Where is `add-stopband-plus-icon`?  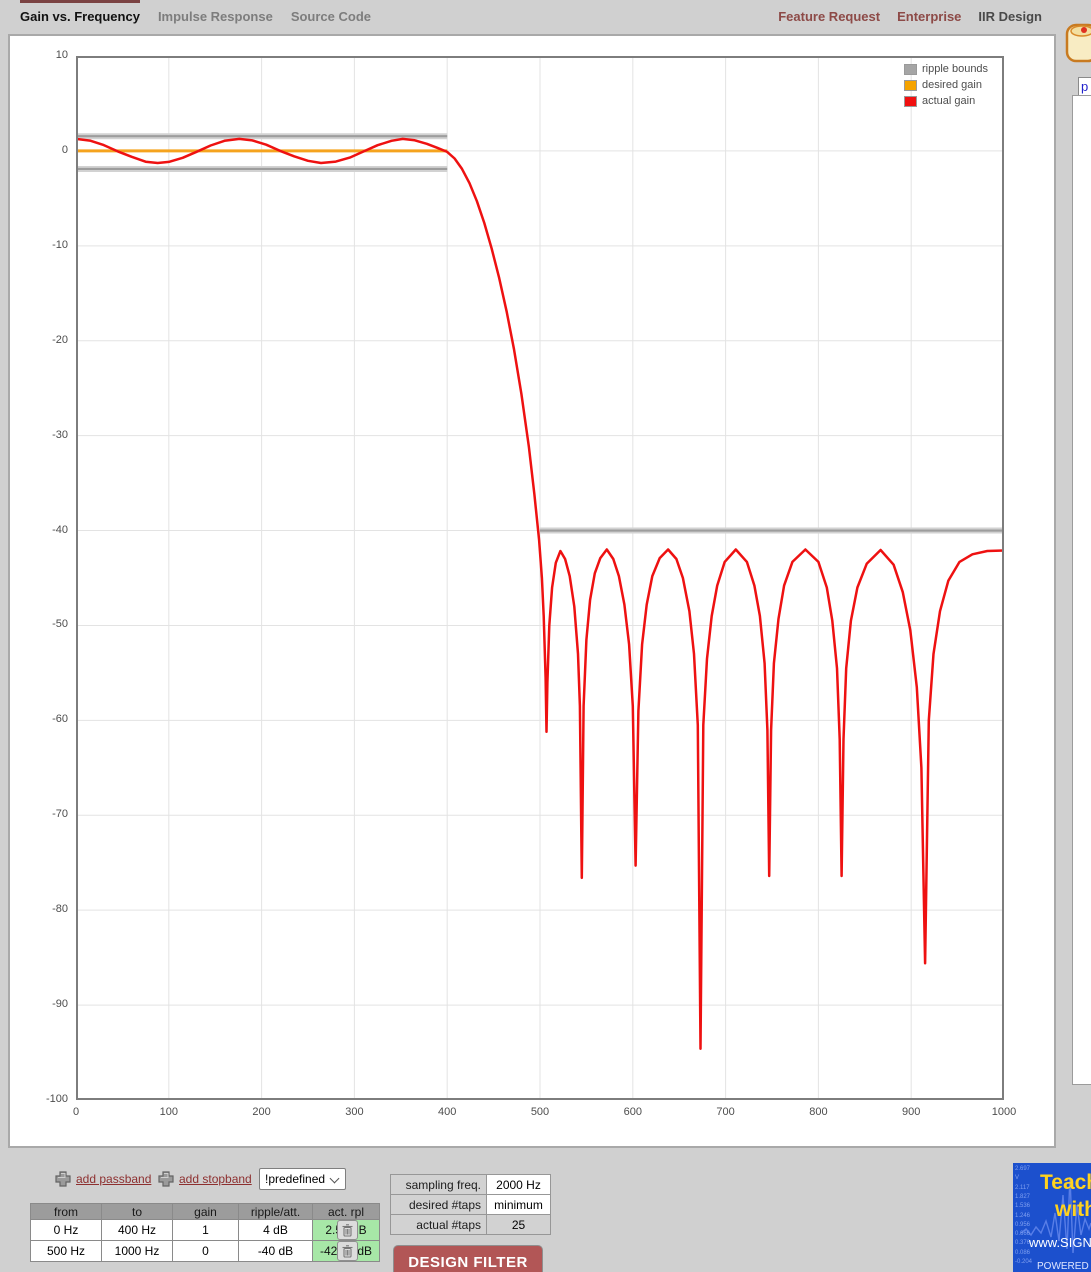
add-stopband-plus-icon is located at coordinates (166, 1179).